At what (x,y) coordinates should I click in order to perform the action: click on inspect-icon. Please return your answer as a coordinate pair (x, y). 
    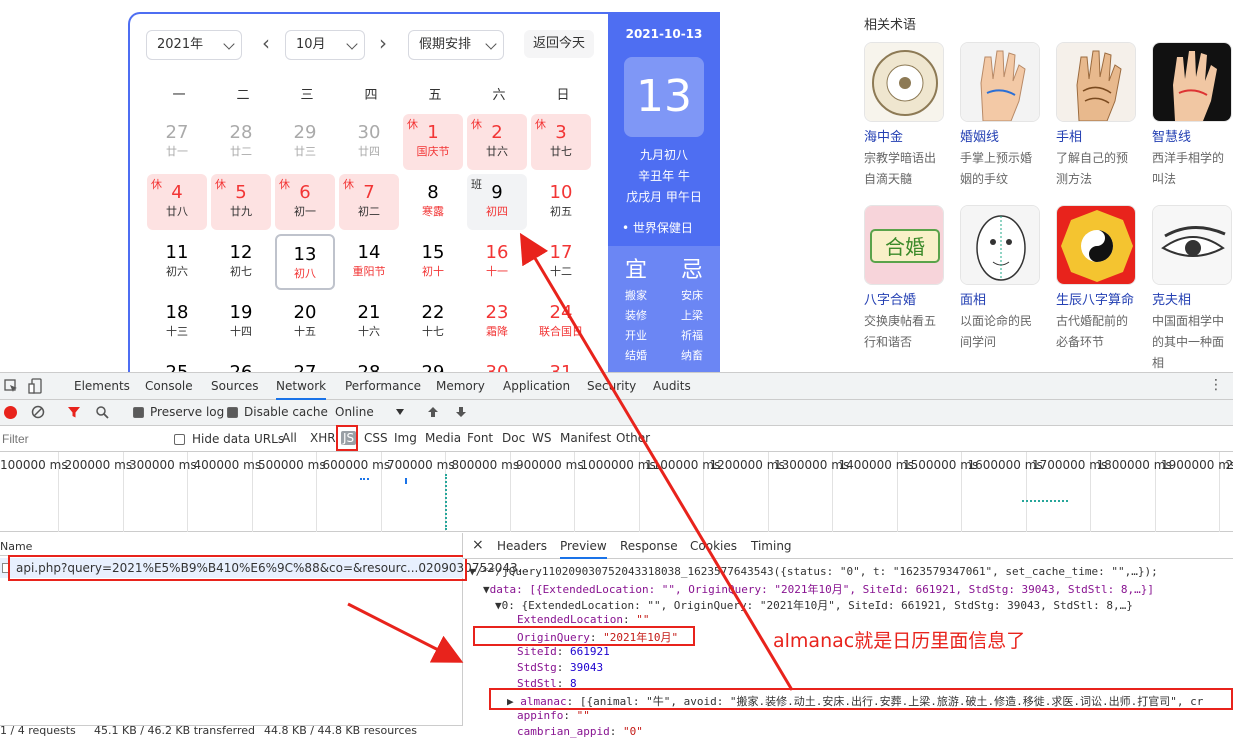
    Looking at the image, I should click on (11, 386).